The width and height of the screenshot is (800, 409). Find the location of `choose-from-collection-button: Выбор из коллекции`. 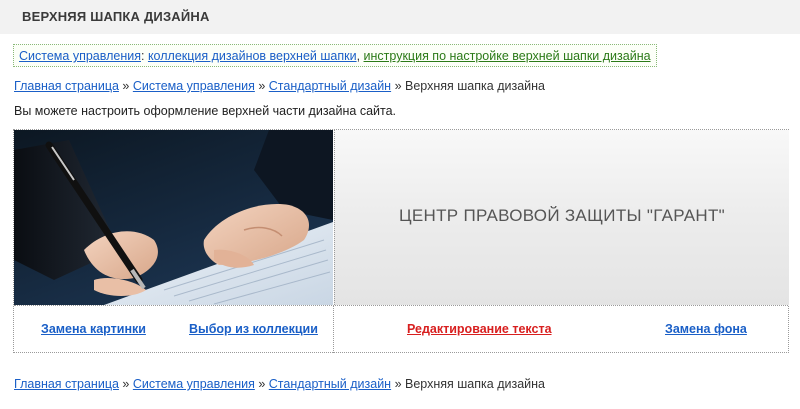

choose-from-collection-button: Выбор из коллекции is located at coordinates (253, 329).